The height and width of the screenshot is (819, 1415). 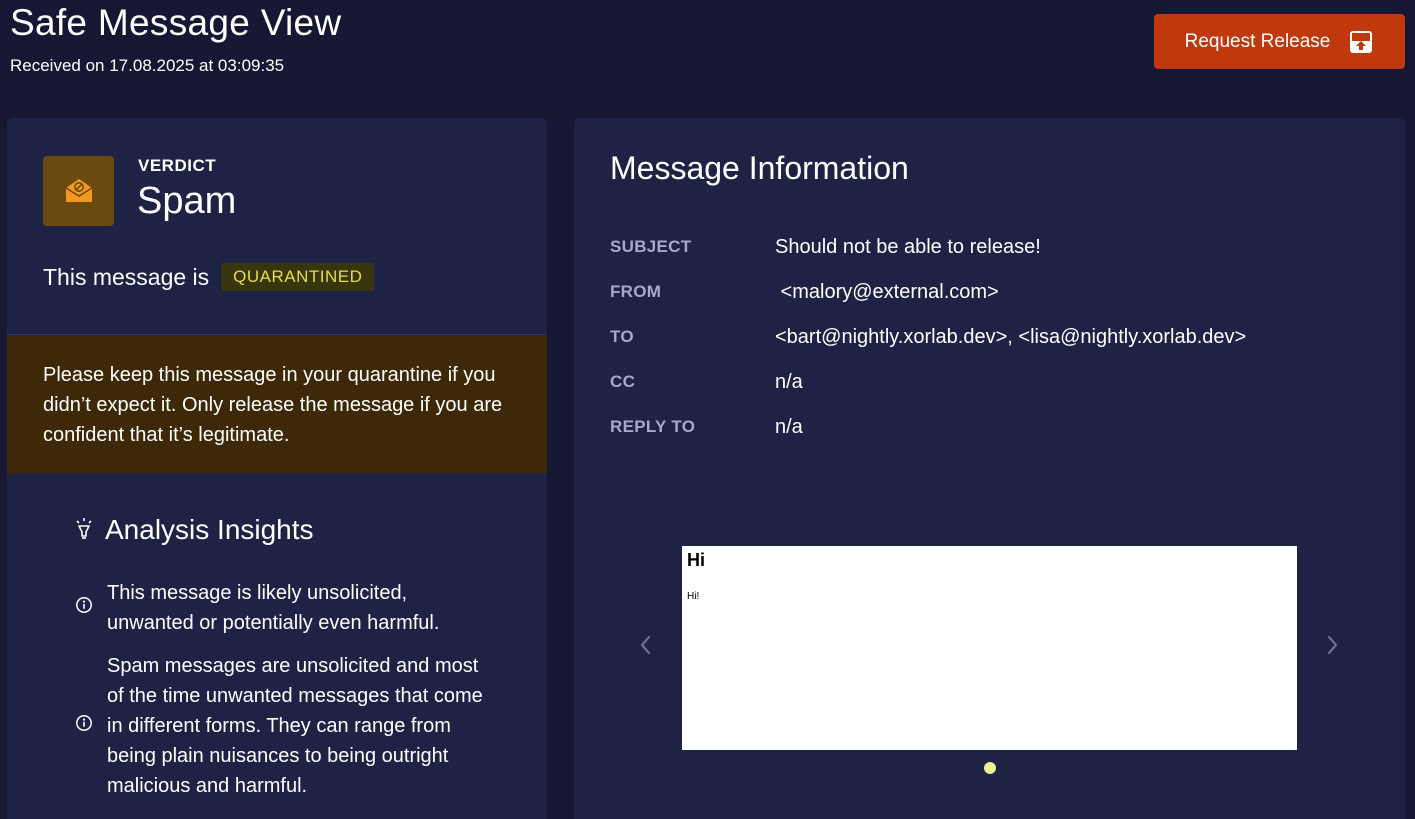 What do you see at coordinates (177, 165) in the screenshot?
I see `verdict-label: VERDICT` at bounding box center [177, 165].